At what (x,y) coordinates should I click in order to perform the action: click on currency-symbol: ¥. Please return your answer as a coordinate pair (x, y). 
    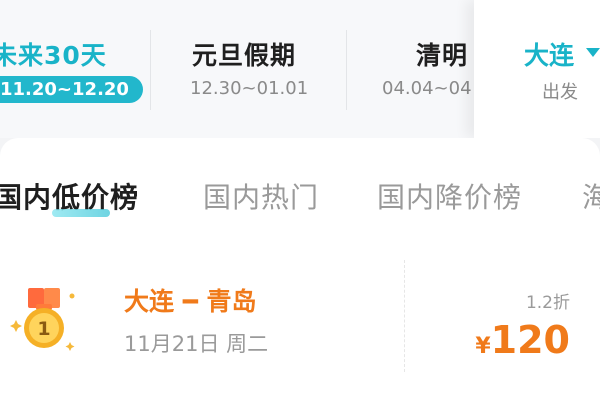
    Looking at the image, I should click on (483, 346).